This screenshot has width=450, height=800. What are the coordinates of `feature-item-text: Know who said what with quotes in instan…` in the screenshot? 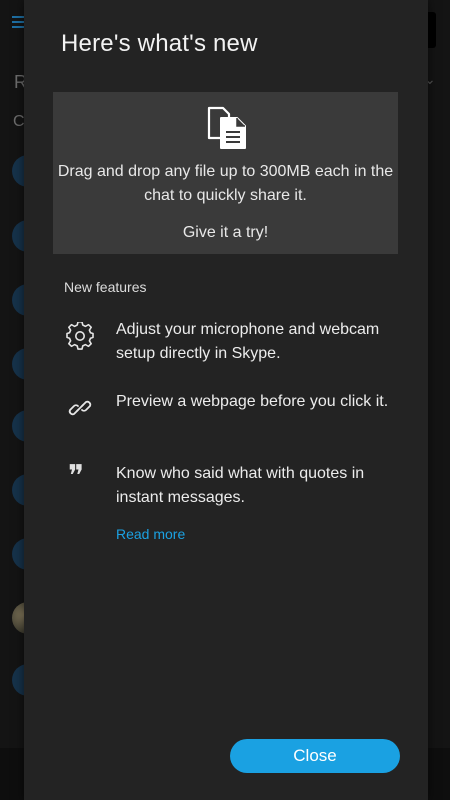 It's located at (240, 485).